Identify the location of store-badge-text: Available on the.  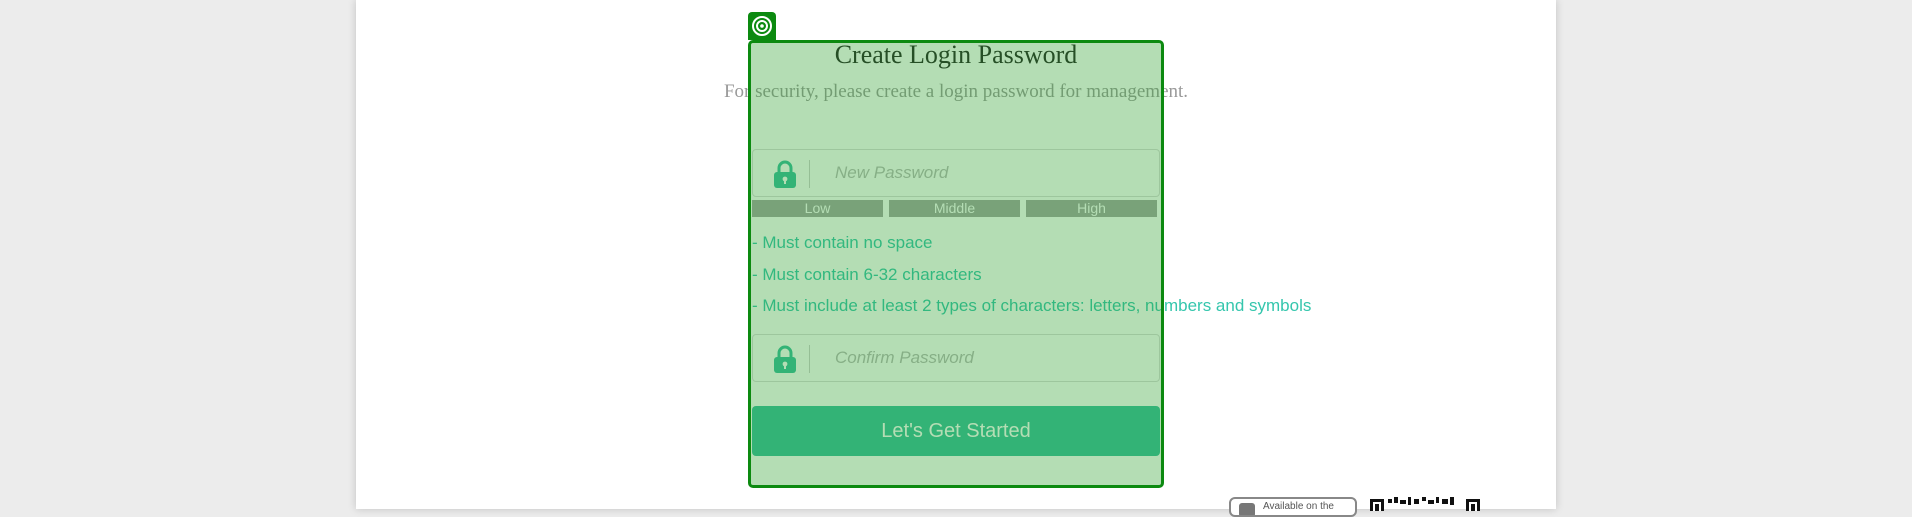
(1298, 506).